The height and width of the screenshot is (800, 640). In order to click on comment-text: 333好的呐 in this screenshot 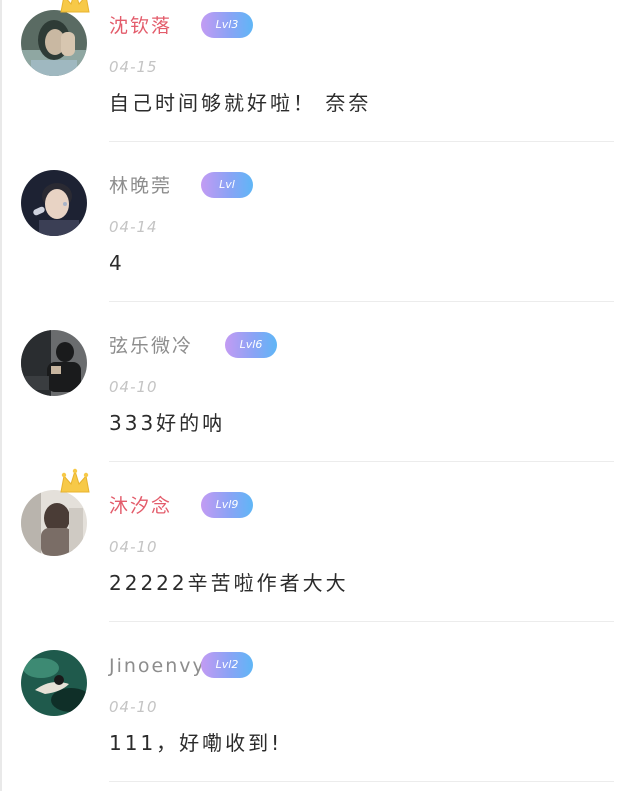, I will do `click(167, 423)`.